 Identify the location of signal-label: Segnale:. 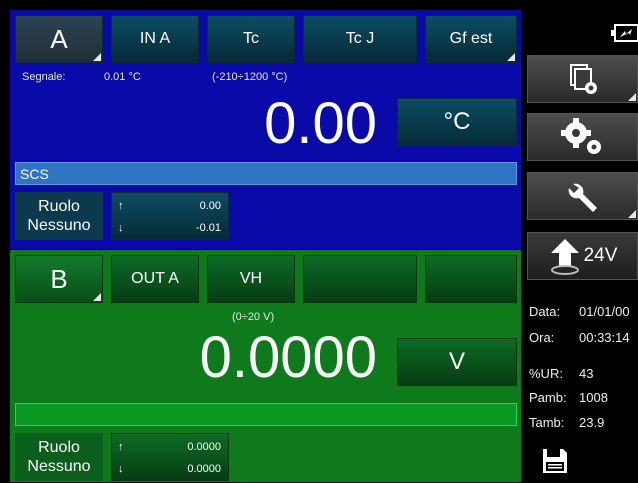
(44, 77).